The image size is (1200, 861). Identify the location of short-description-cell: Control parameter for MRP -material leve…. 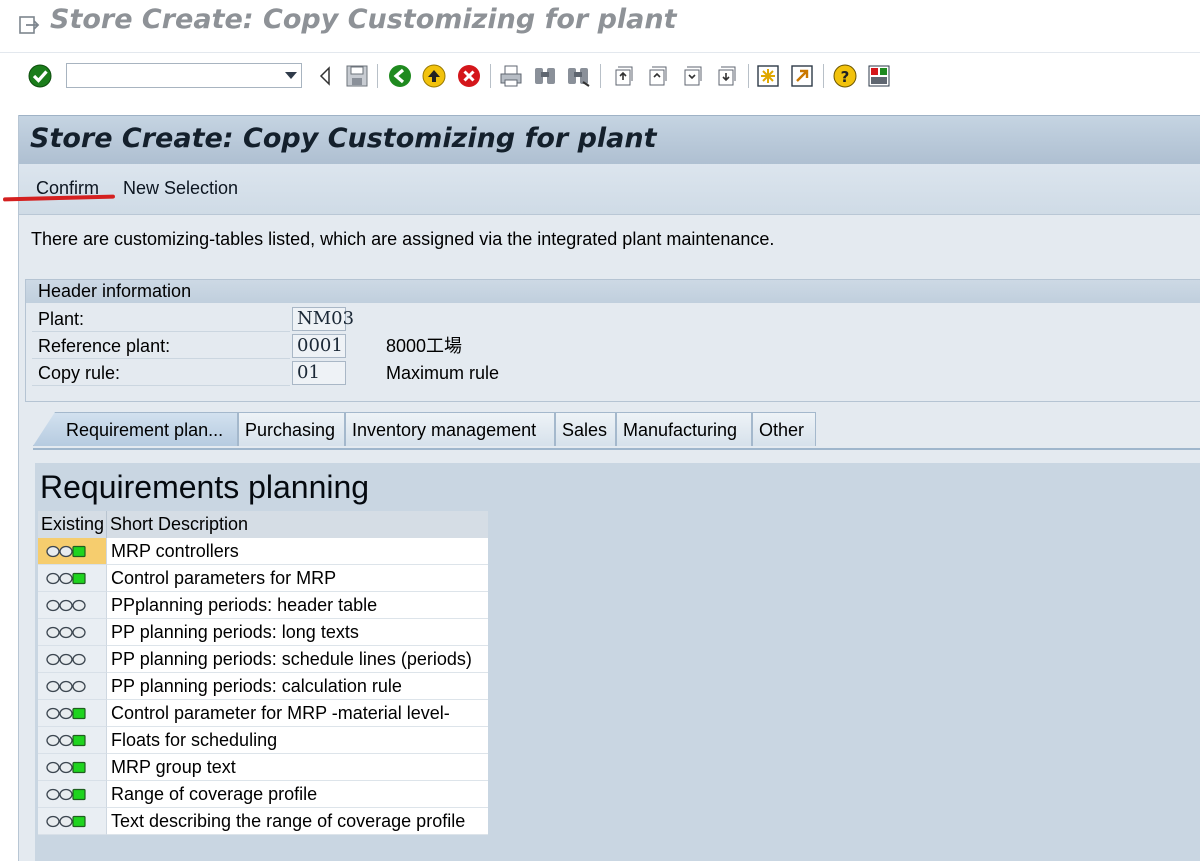
(297, 713).